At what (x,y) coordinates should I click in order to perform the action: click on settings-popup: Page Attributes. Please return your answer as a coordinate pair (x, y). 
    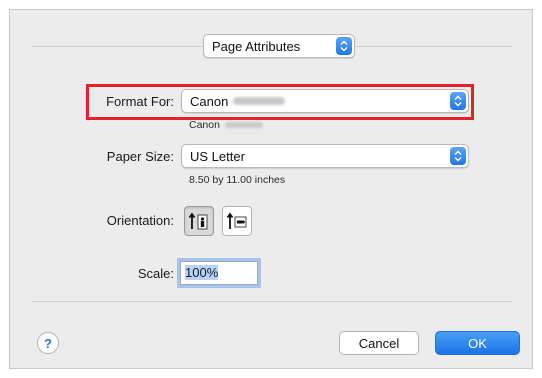
    Looking at the image, I should click on (279, 46).